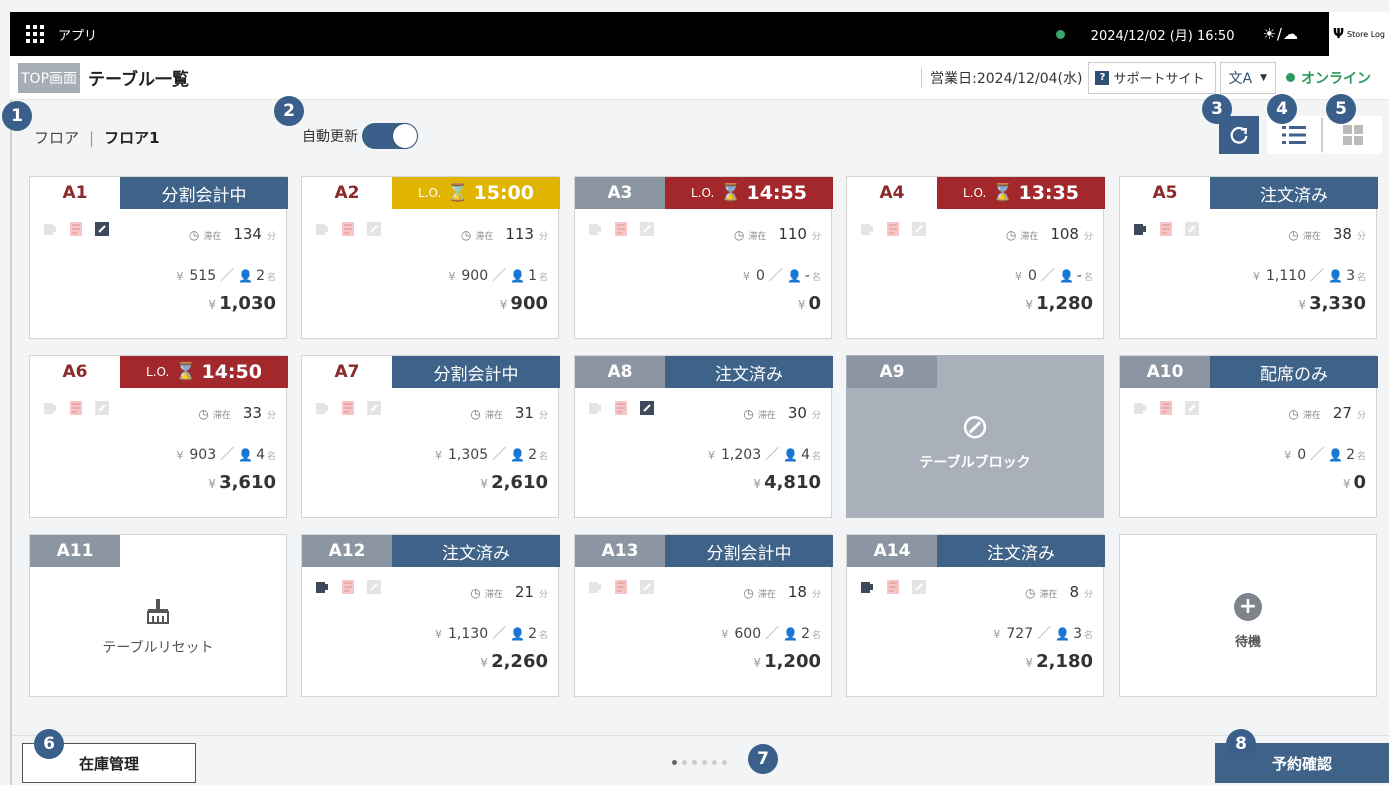 The height and width of the screenshot is (785, 1389). I want to click on unit-price: ¥900 ／ 👤 1 名, so click(498, 276).